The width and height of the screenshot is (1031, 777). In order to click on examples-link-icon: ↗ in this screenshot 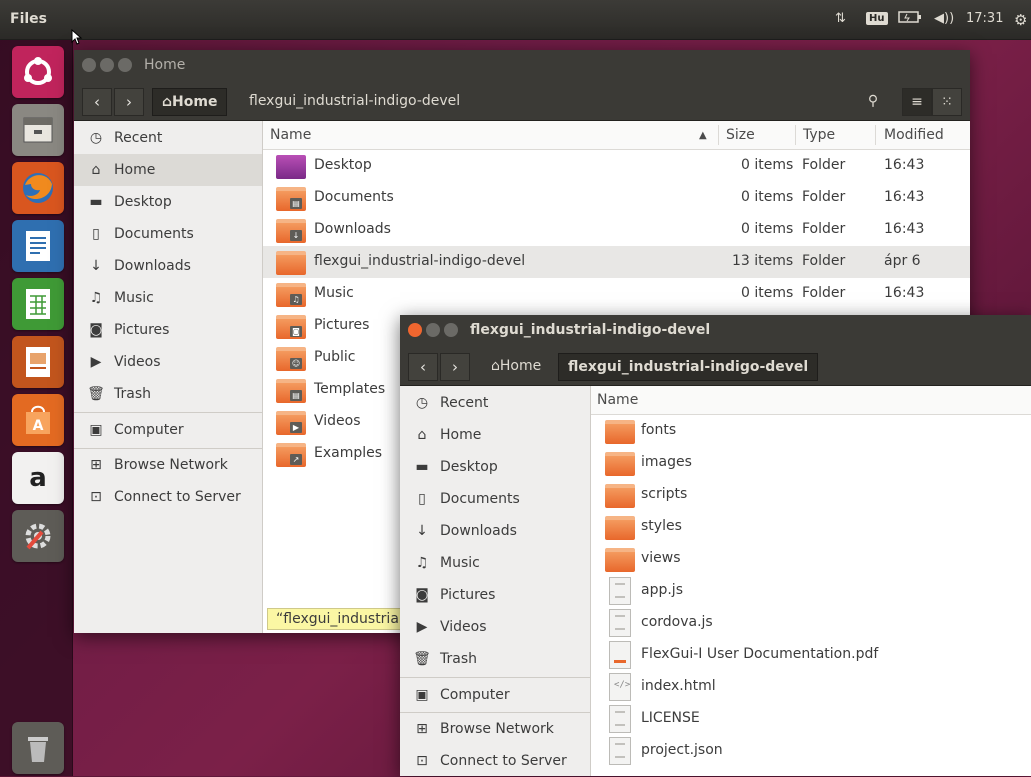, I will do `click(291, 455)`.